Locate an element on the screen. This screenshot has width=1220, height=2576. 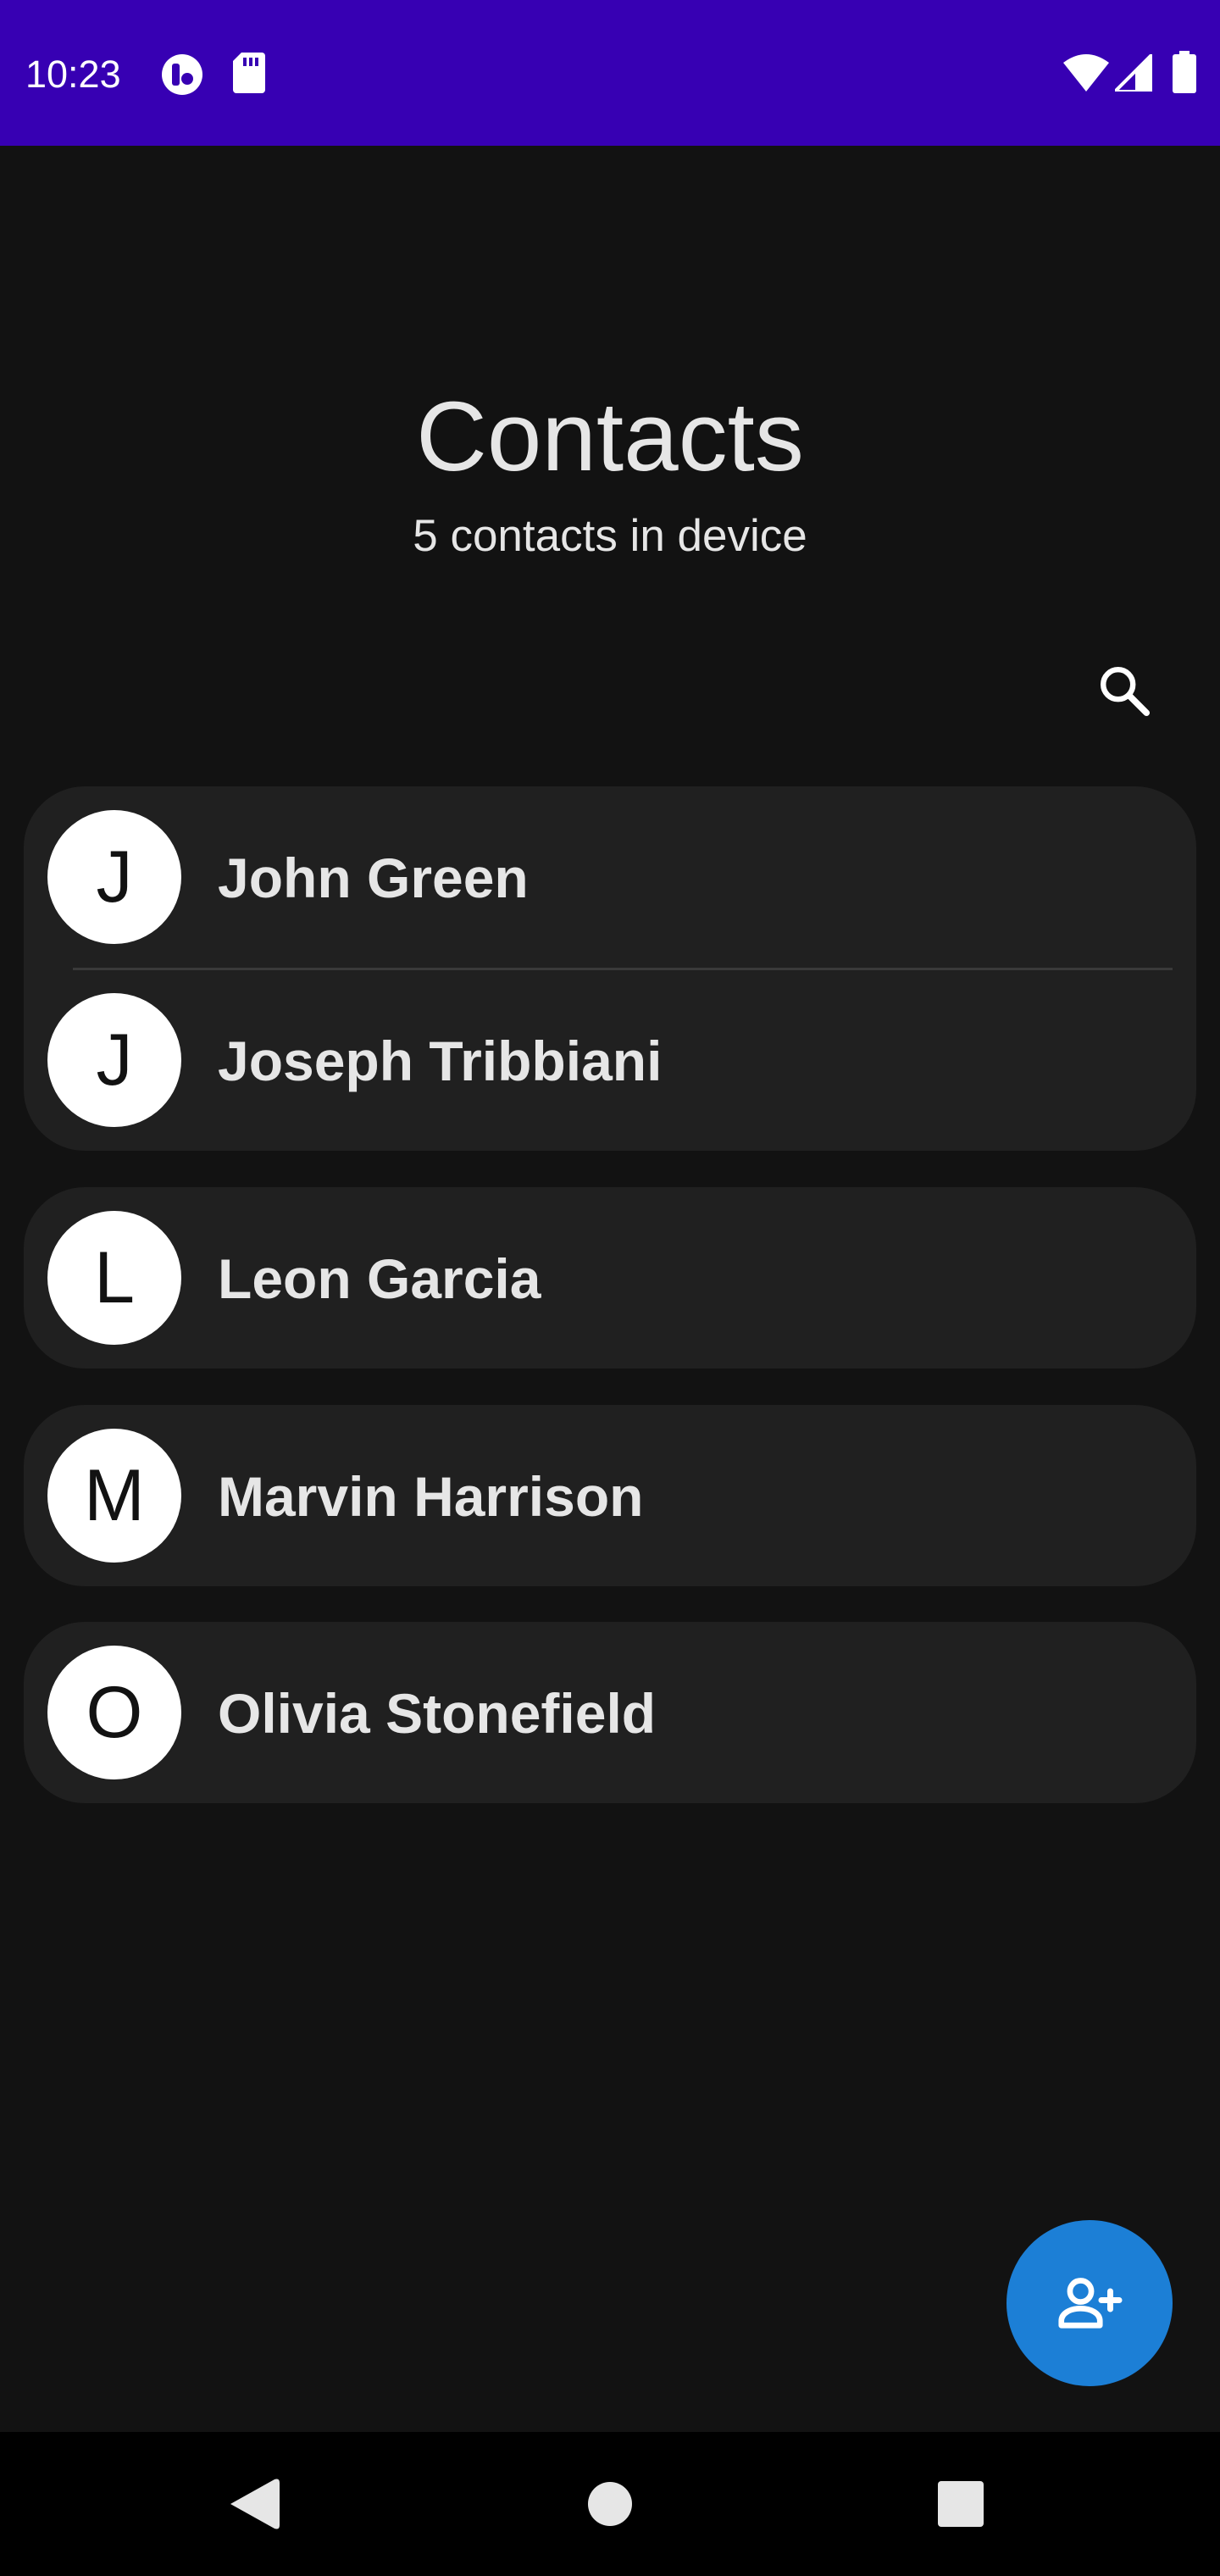
contact-name: John Green is located at coordinates (373, 878).